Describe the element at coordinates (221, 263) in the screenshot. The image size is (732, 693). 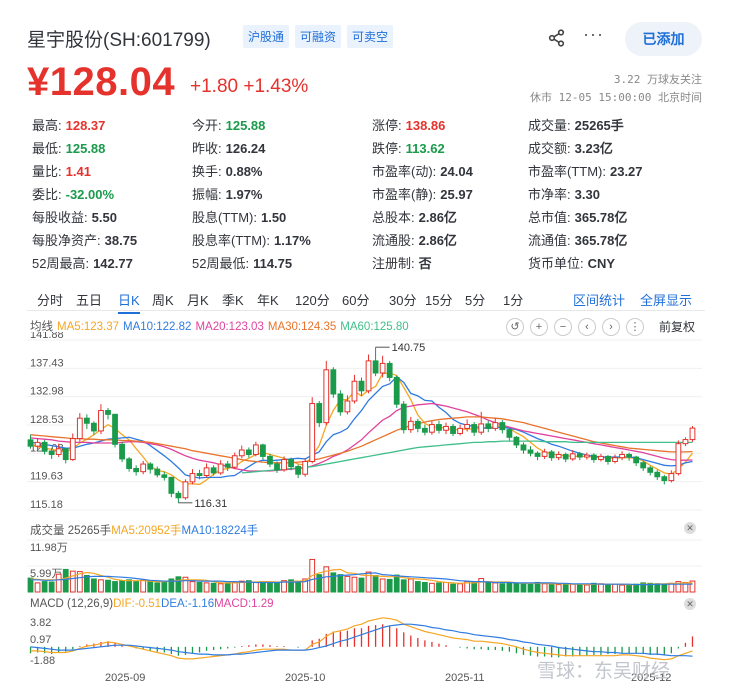
I see `quote-label: 52周最低:` at that location.